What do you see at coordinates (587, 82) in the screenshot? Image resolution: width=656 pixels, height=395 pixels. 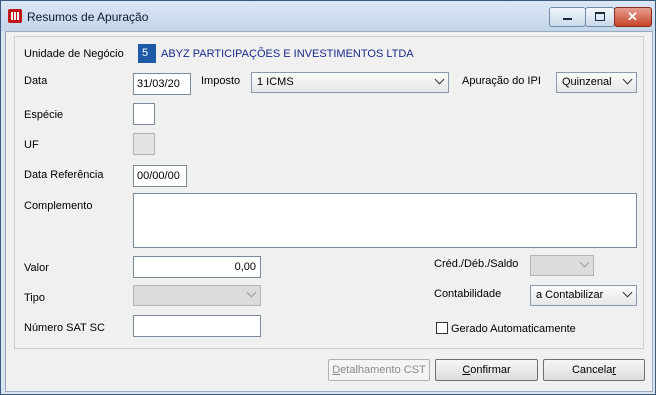 I see `apuracao-ipi-value: Quinzenal` at bounding box center [587, 82].